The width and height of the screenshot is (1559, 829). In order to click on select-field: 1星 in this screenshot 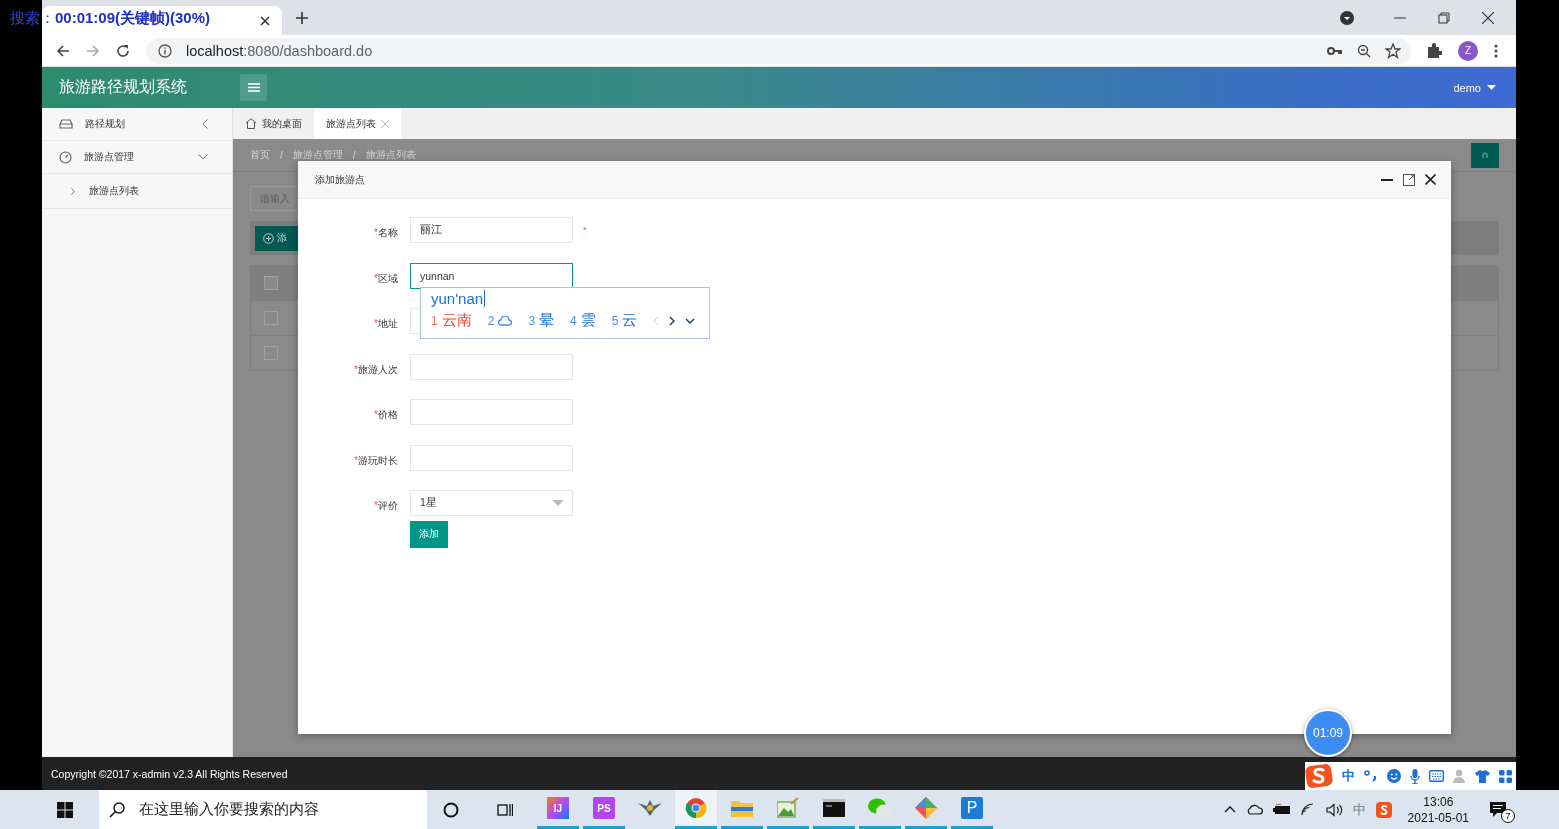, I will do `click(491, 503)`.